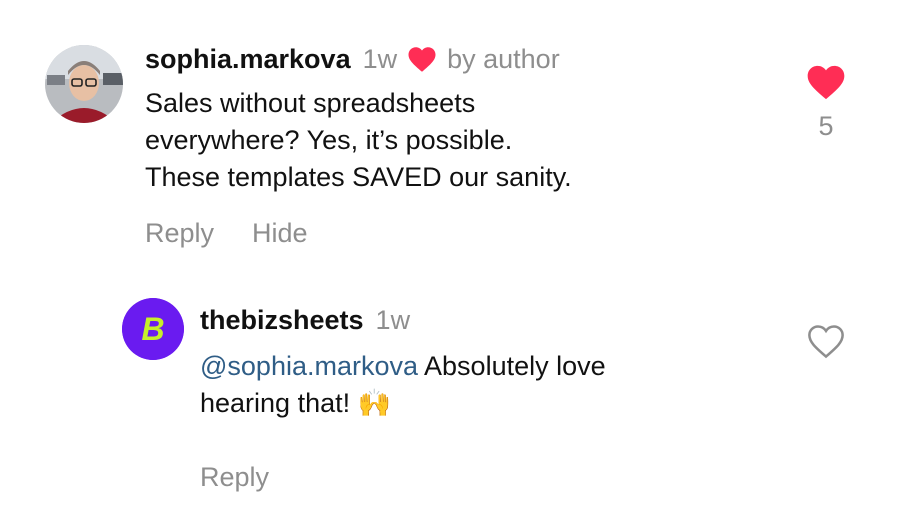  I want to click on reply-header: thebizsheets 1w, so click(480, 320).